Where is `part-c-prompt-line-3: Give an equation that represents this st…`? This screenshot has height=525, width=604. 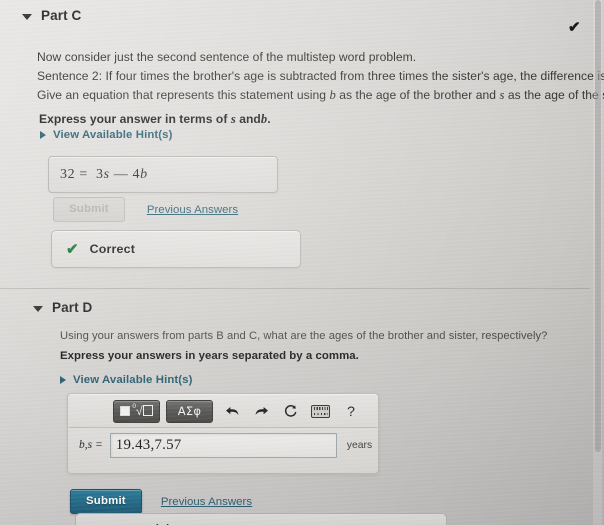 part-c-prompt-line-3: Give an equation that represents this st… is located at coordinates (320, 95).